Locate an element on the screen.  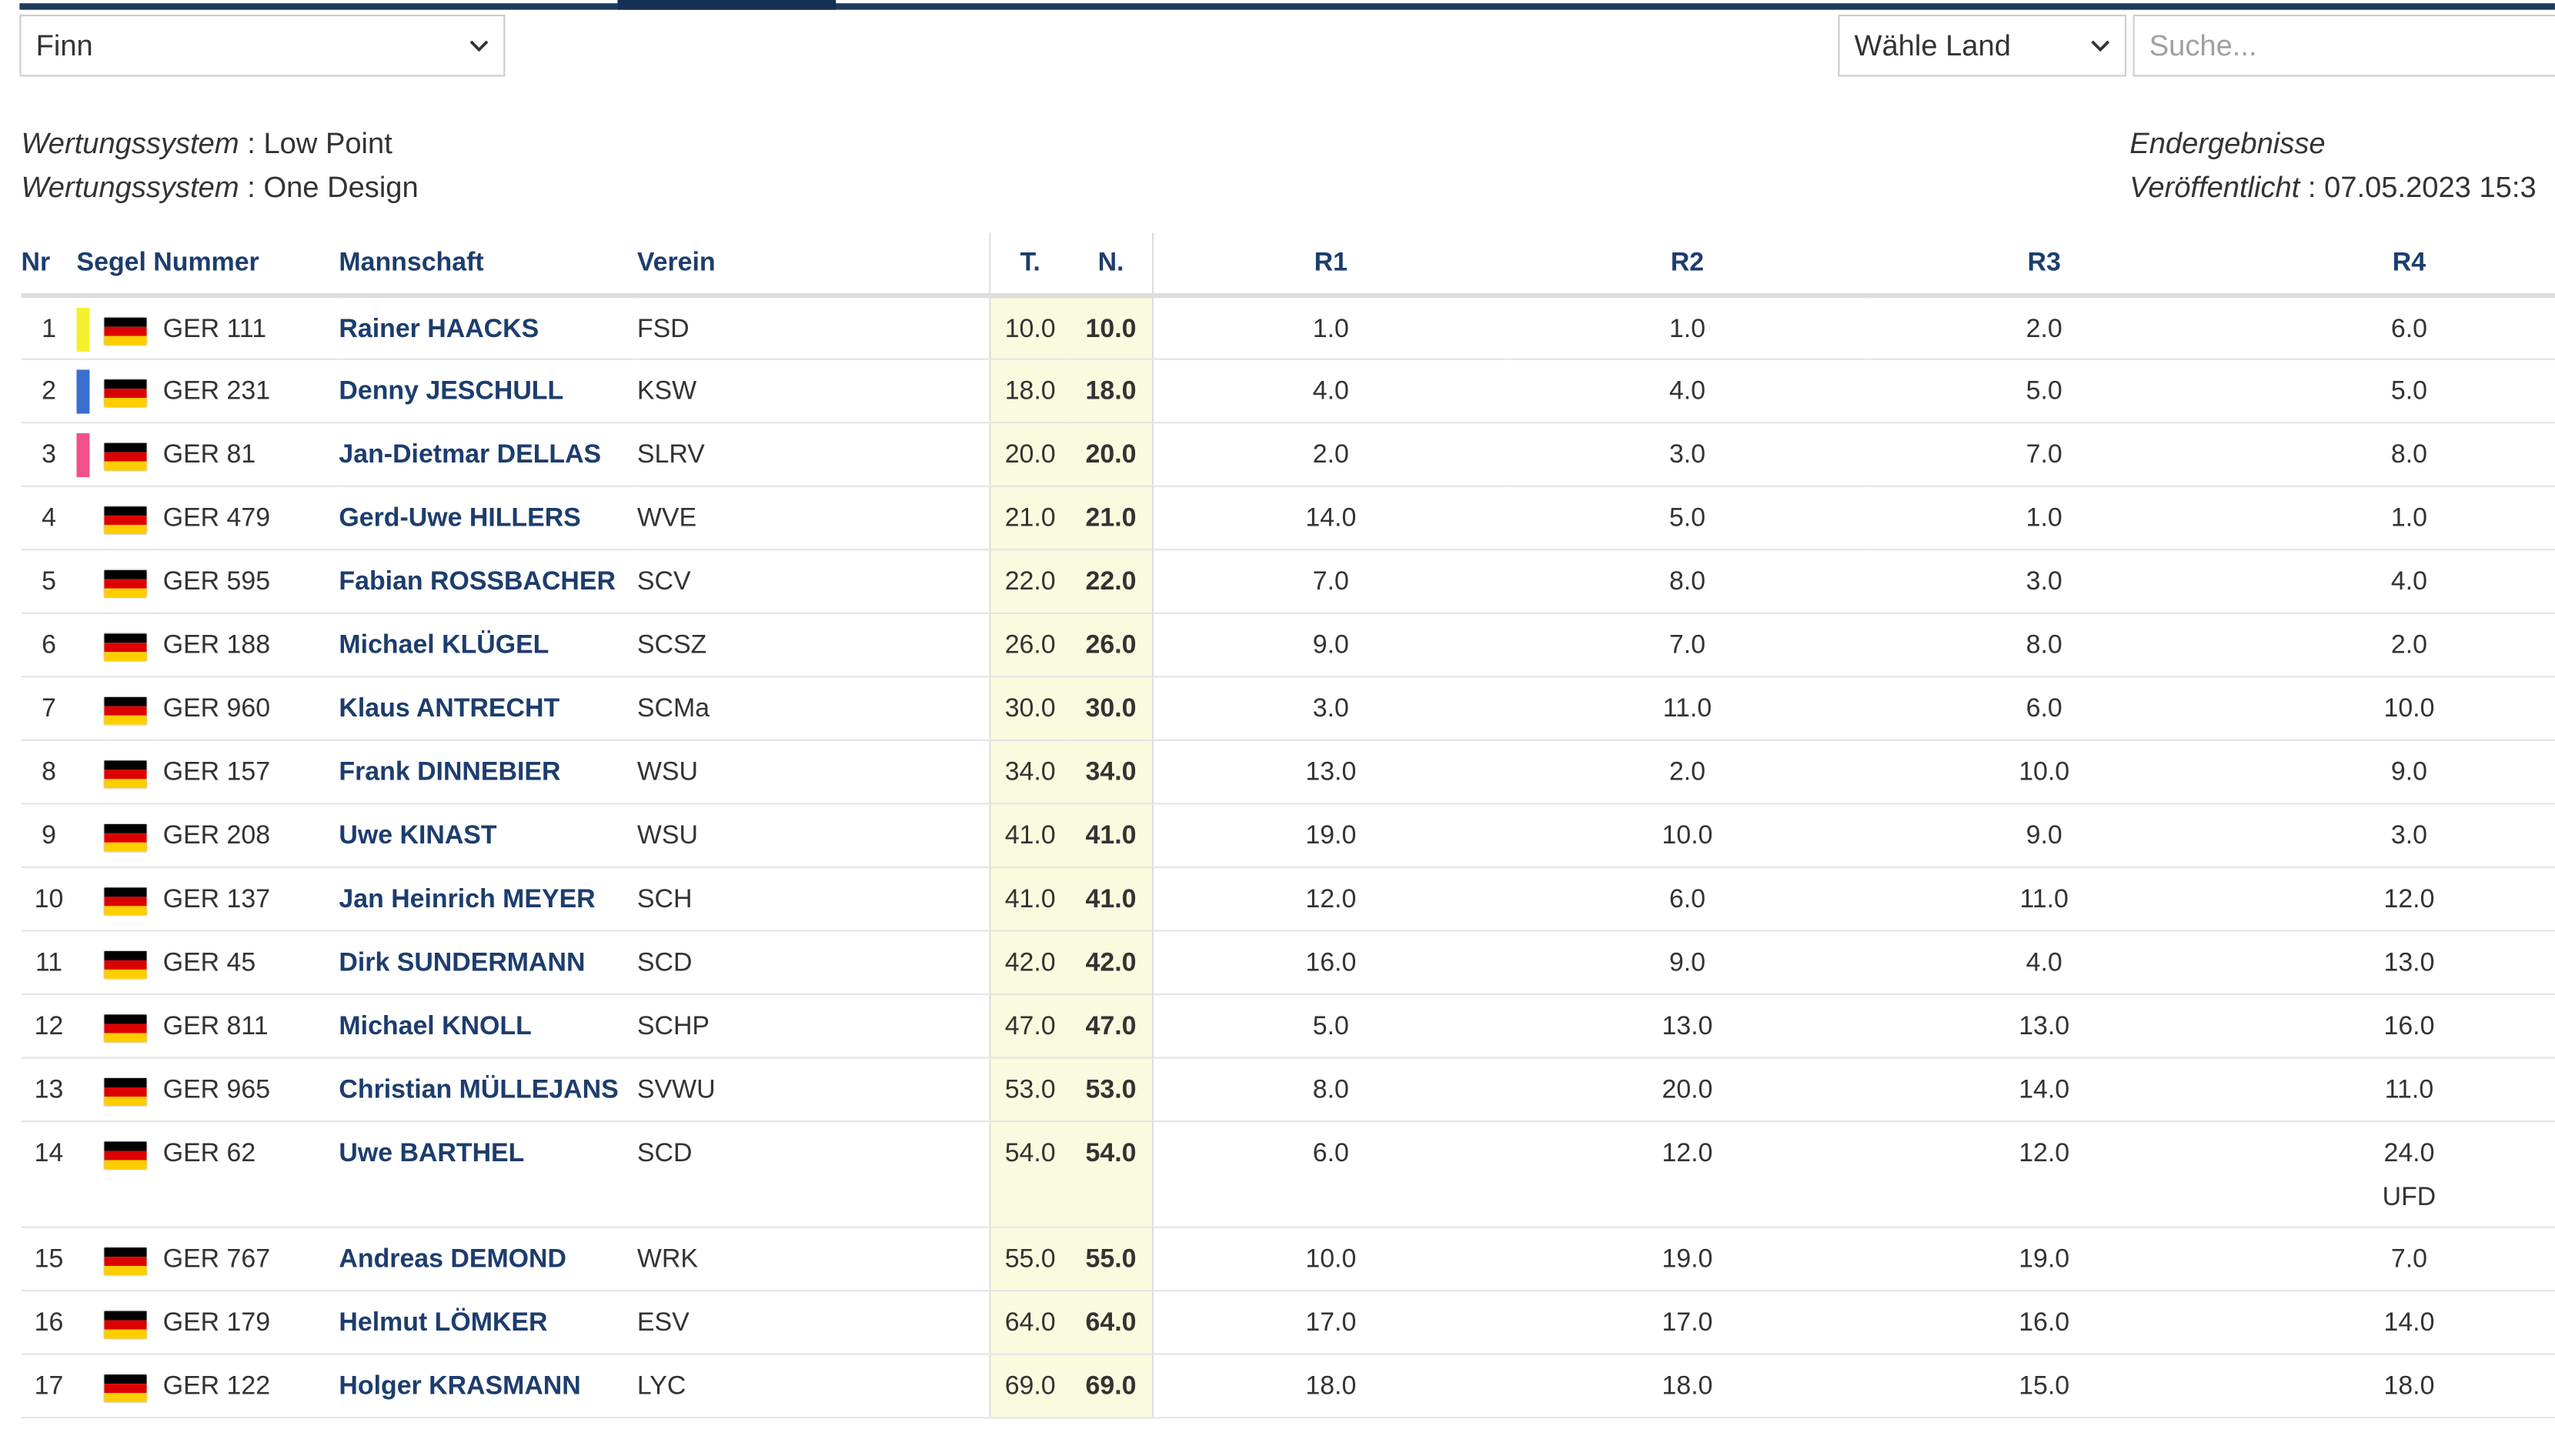
header-sail-number: Segel Nummer is located at coordinates (207, 265).